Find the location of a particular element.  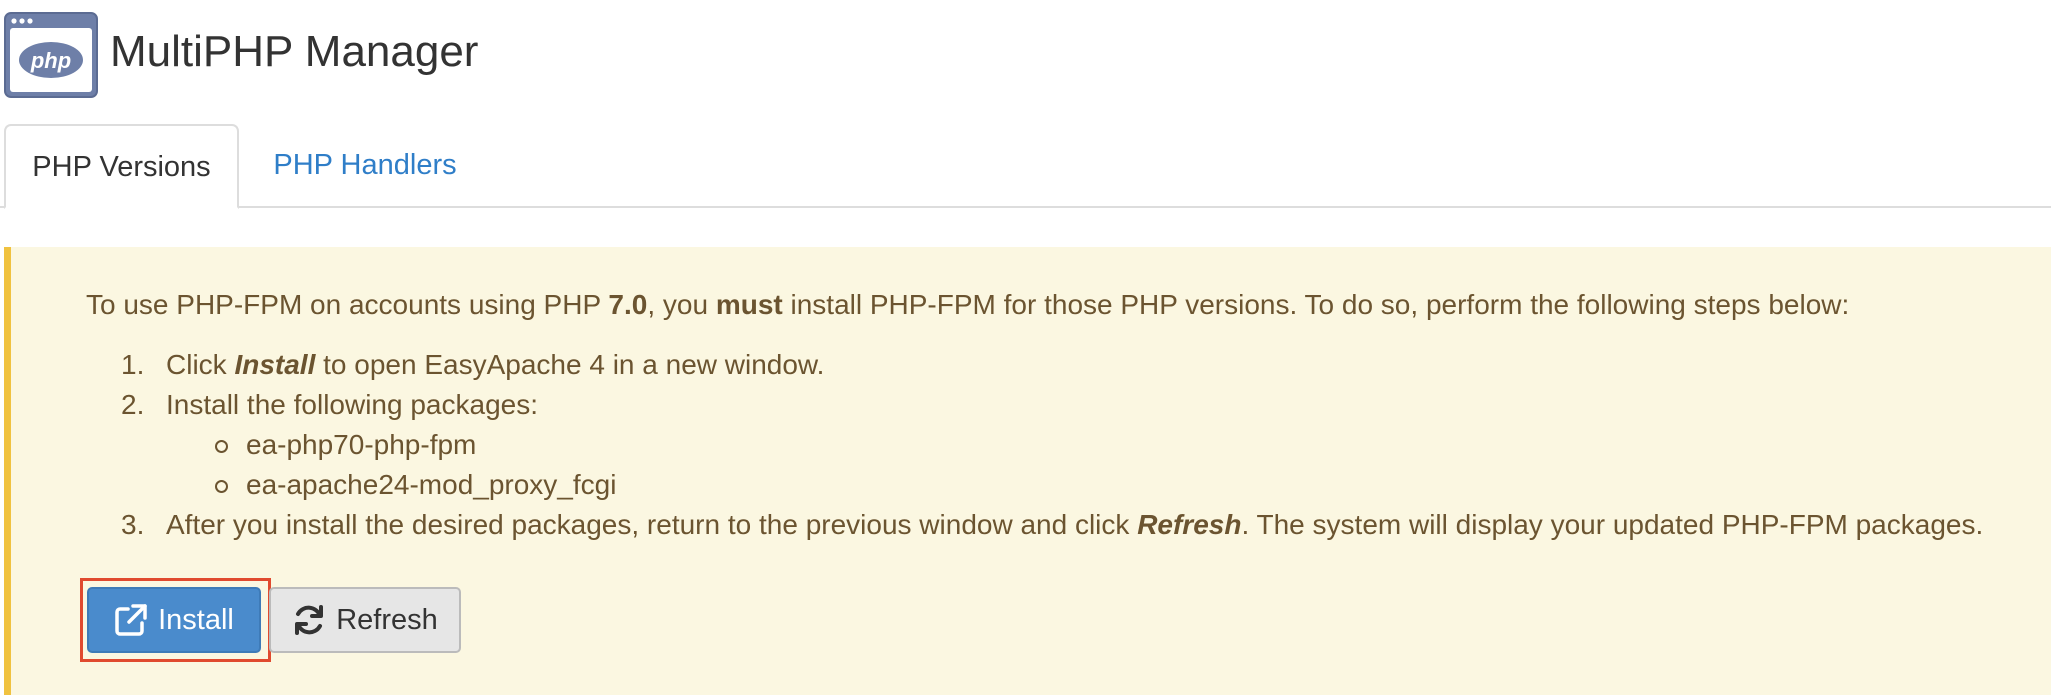

package-item: ea-apache24-mod_proxy_fcgi is located at coordinates (1074, 485).